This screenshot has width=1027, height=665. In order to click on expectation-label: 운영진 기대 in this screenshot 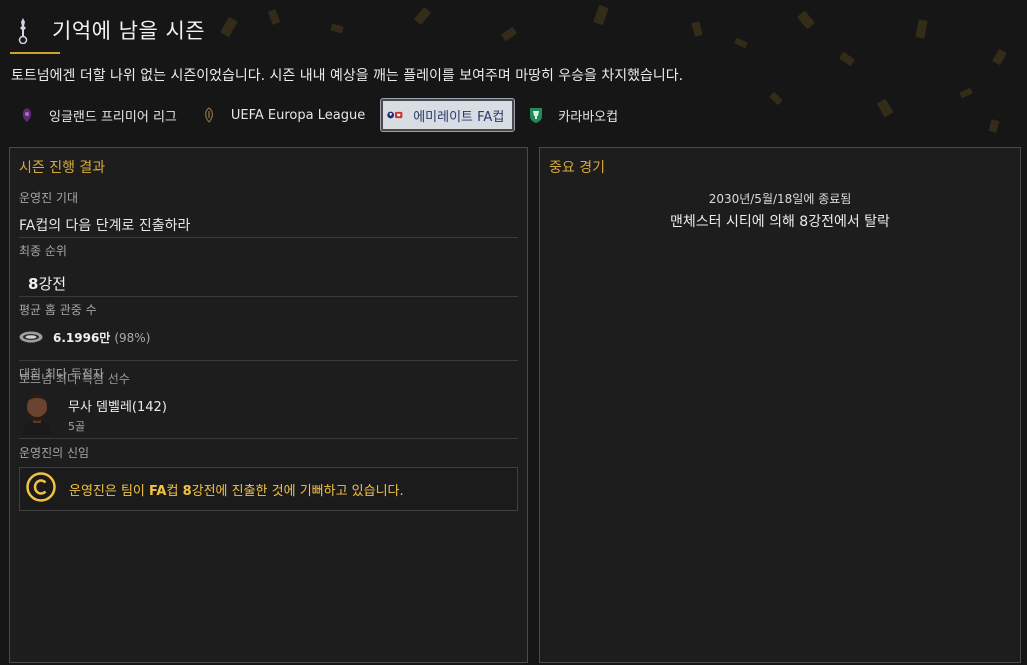, I will do `click(49, 198)`.